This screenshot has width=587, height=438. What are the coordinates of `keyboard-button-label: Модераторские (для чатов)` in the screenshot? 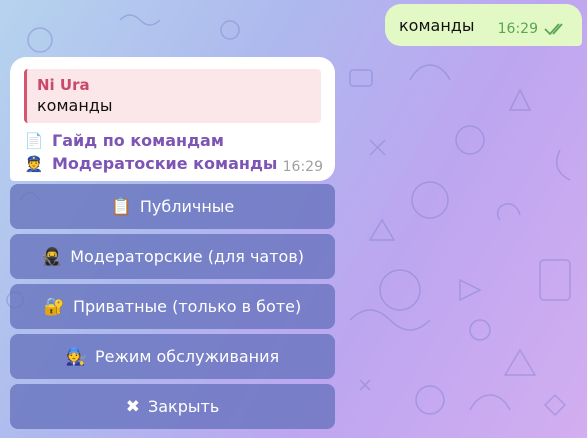 It's located at (187, 256).